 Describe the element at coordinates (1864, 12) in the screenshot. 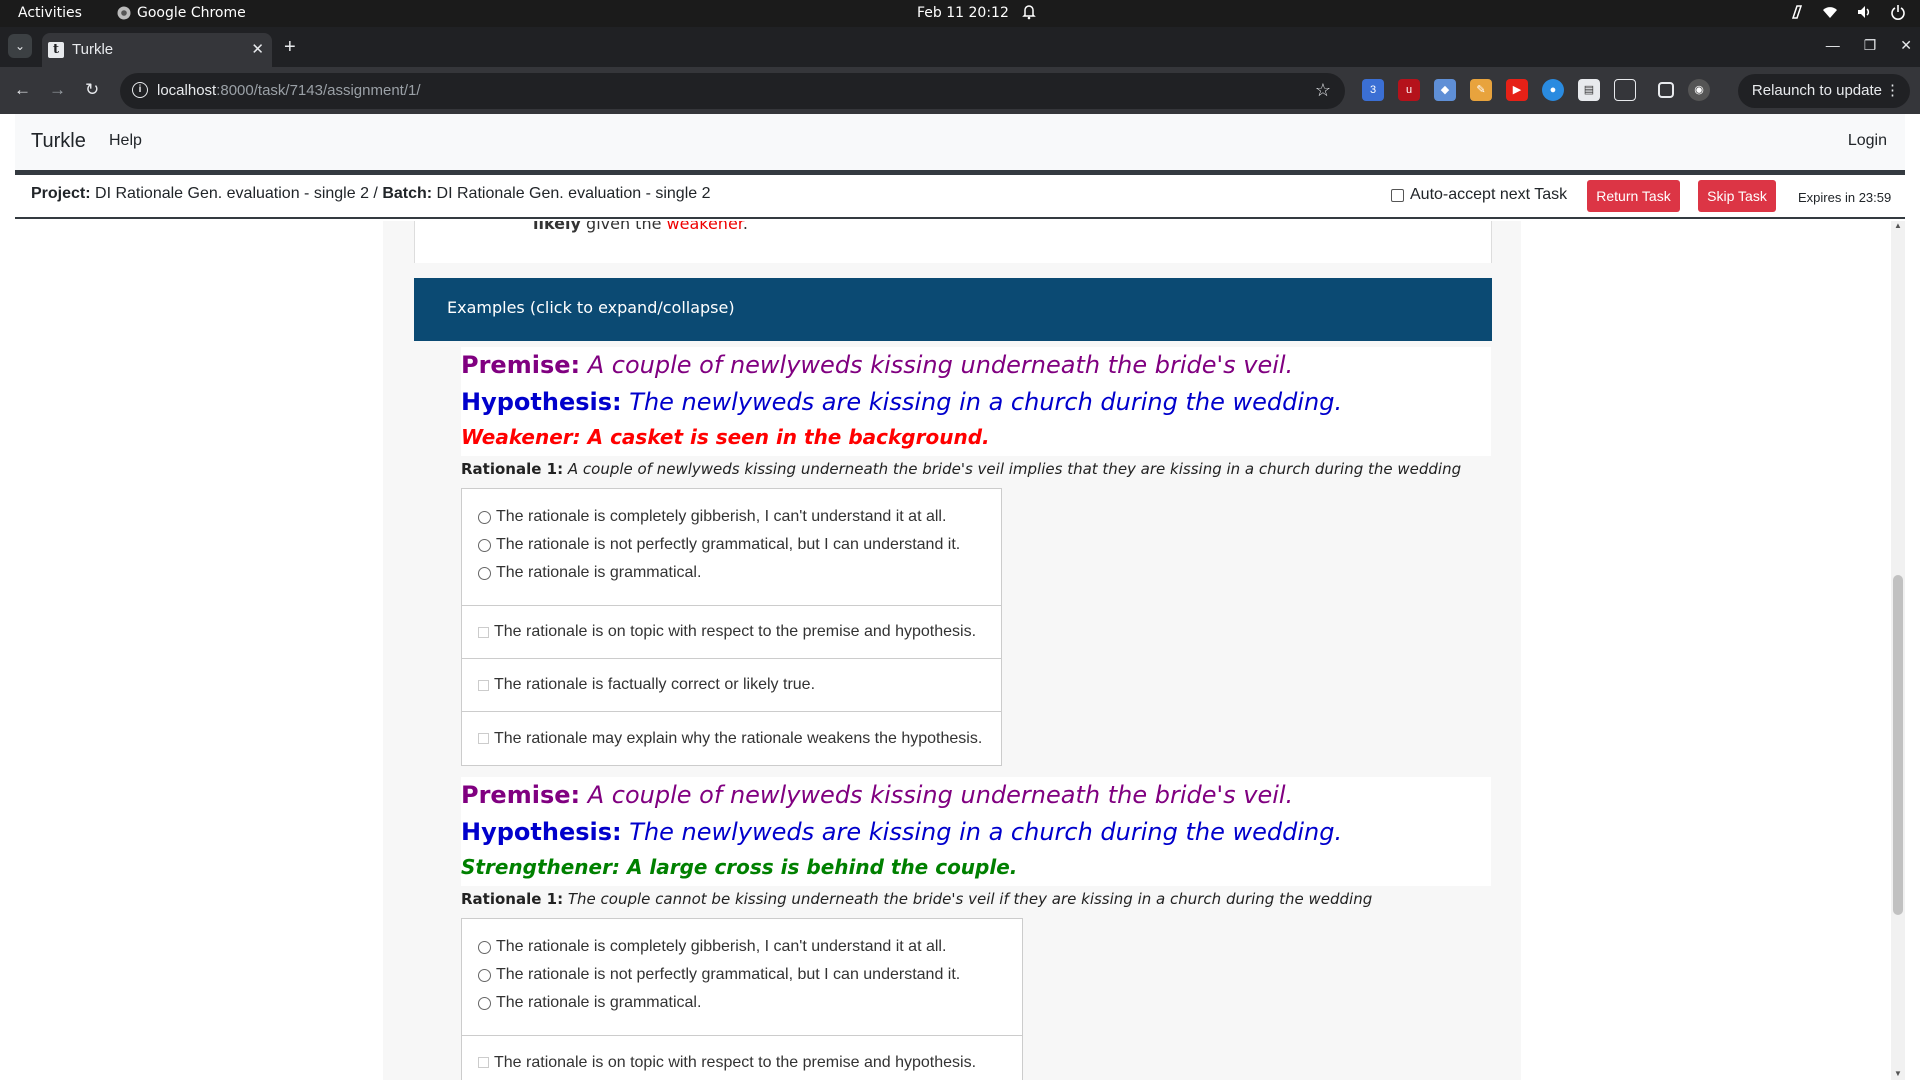

I see `volume-icon` at that location.